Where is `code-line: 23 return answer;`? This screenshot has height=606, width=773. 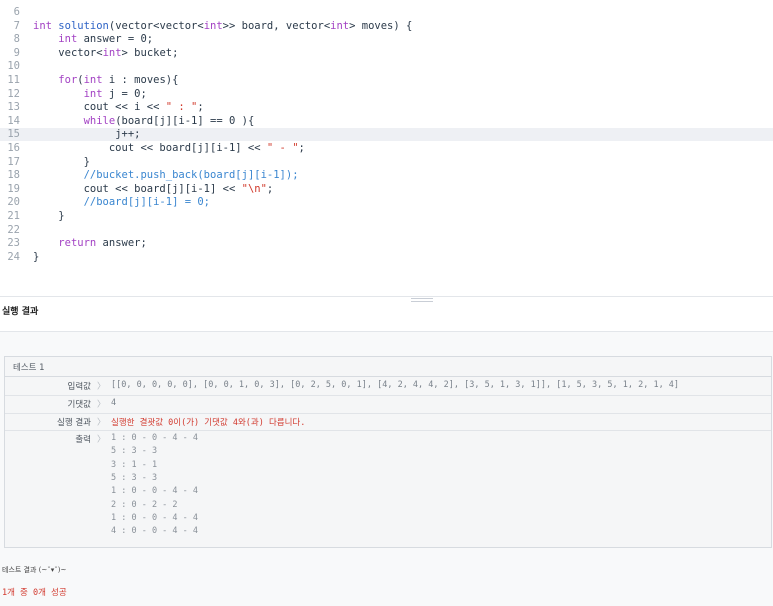 code-line: 23 return answer; is located at coordinates (386, 243).